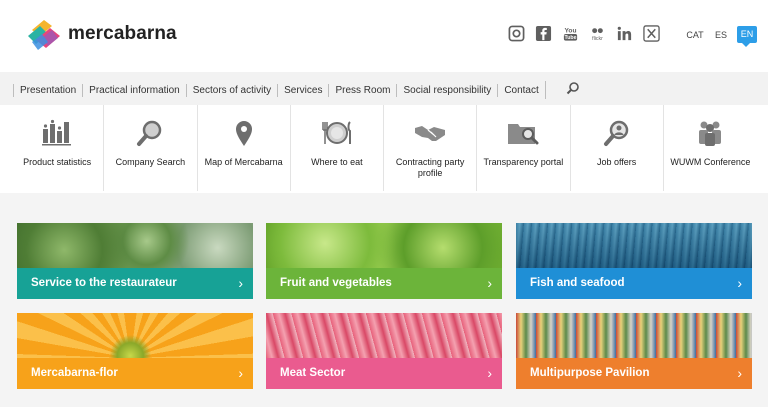 Image resolution: width=768 pixels, height=407 pixels. What do you see at coordinates (710, 162) in the screenshot?
I see `quick-link-label: WUWM Conference` at bounding box center [710, 162].